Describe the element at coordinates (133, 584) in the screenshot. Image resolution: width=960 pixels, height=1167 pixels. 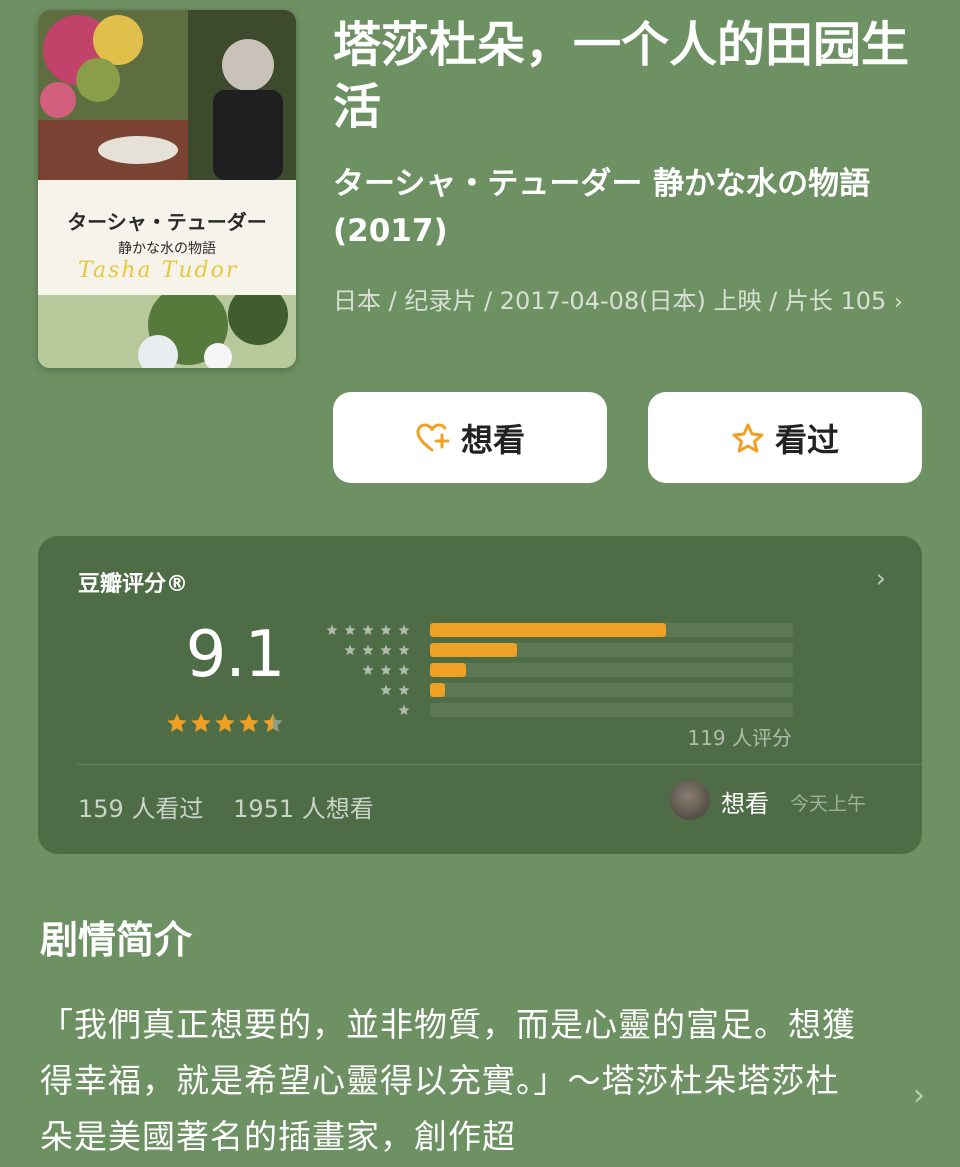
I see `rating-card-title: 豆瓣评分®` at that location.